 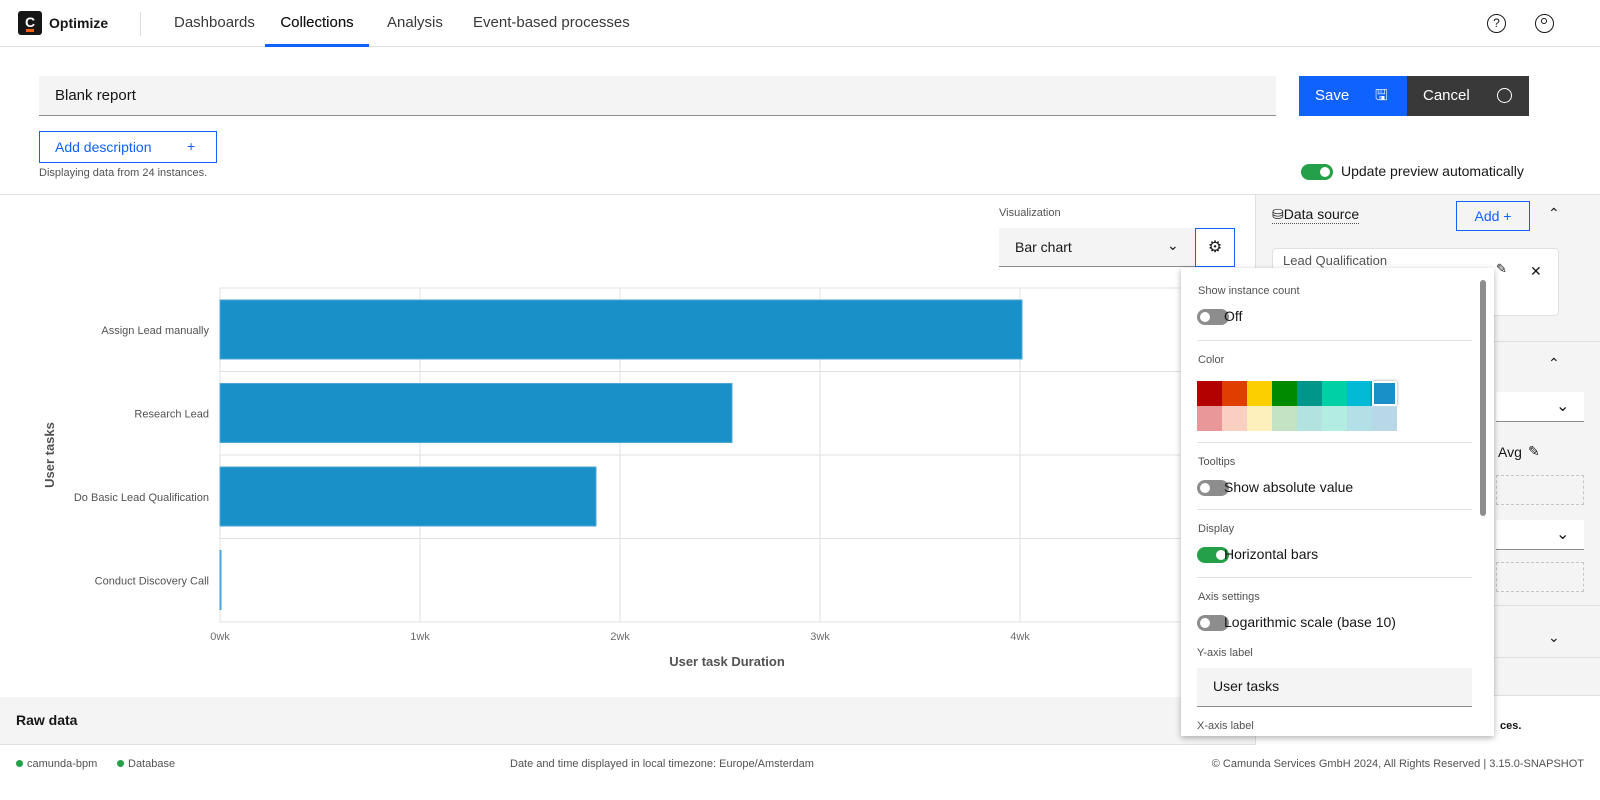 I want to click on brand-name: Optimize, so click(x=79, y=23).